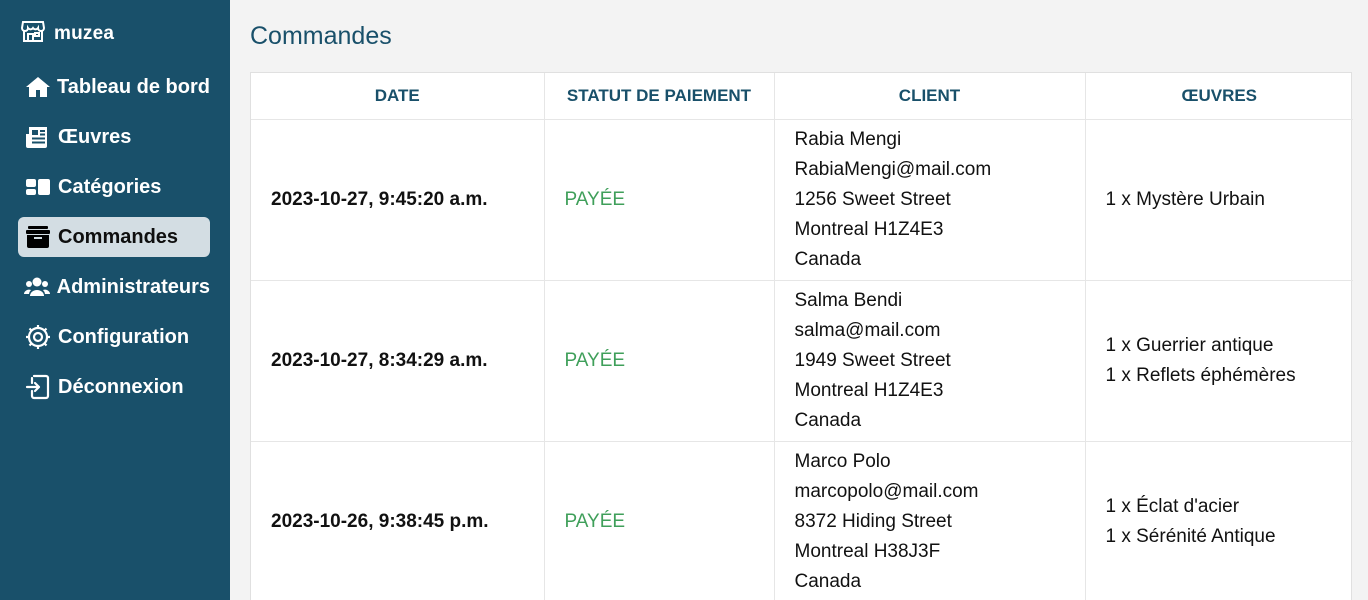 This screenshot has height=600, width=1368. Describe the element at coordinates (38, 187) in the screenshot. I see `categories-icon` at that location.